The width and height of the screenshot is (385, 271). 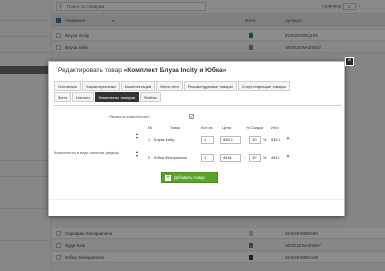 What do you see at coordinates (83, 97) in the screenshot?
I see `tab-taxes: Налоги` at bounding box center [83, 97].